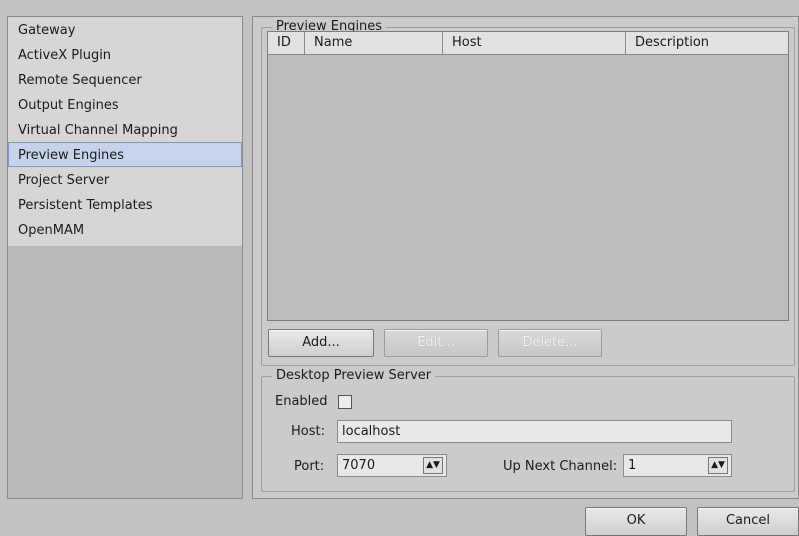 This screenshot has width=799, height=536. What do you see at coordinates (534, 431) in the screenshot?
I see `host-input: localhost` at bounding box center [534, 431].